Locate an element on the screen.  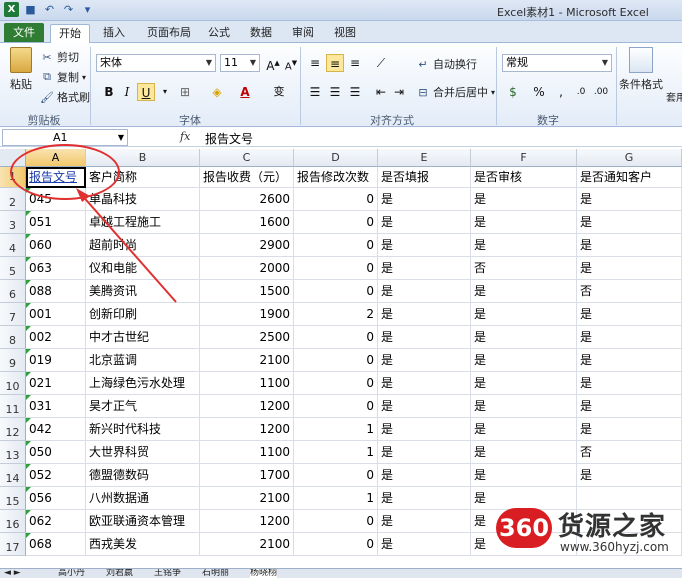
cell: 063 is located at coordinates (56, 268).